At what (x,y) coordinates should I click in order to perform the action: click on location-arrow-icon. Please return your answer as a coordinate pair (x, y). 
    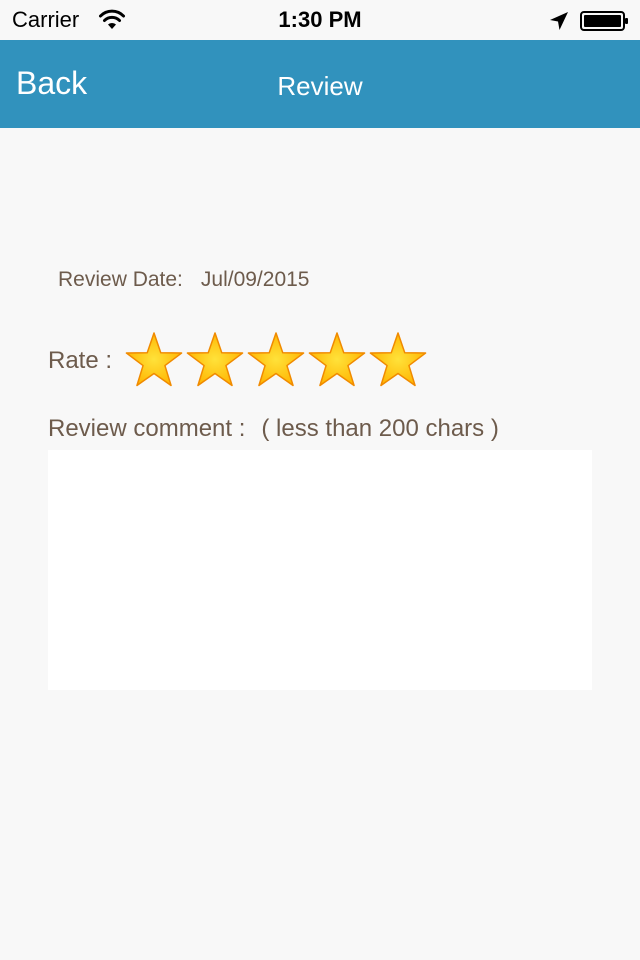
    Looking at the image, I should click on (559, 21).